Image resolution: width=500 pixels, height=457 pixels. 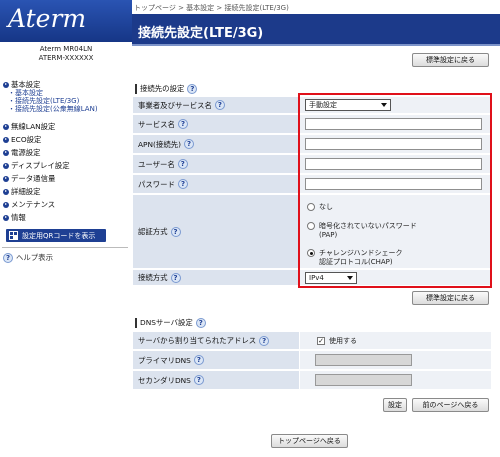 I want to click on label-username: ユーザー名 ?, so click(x=216, y=164).